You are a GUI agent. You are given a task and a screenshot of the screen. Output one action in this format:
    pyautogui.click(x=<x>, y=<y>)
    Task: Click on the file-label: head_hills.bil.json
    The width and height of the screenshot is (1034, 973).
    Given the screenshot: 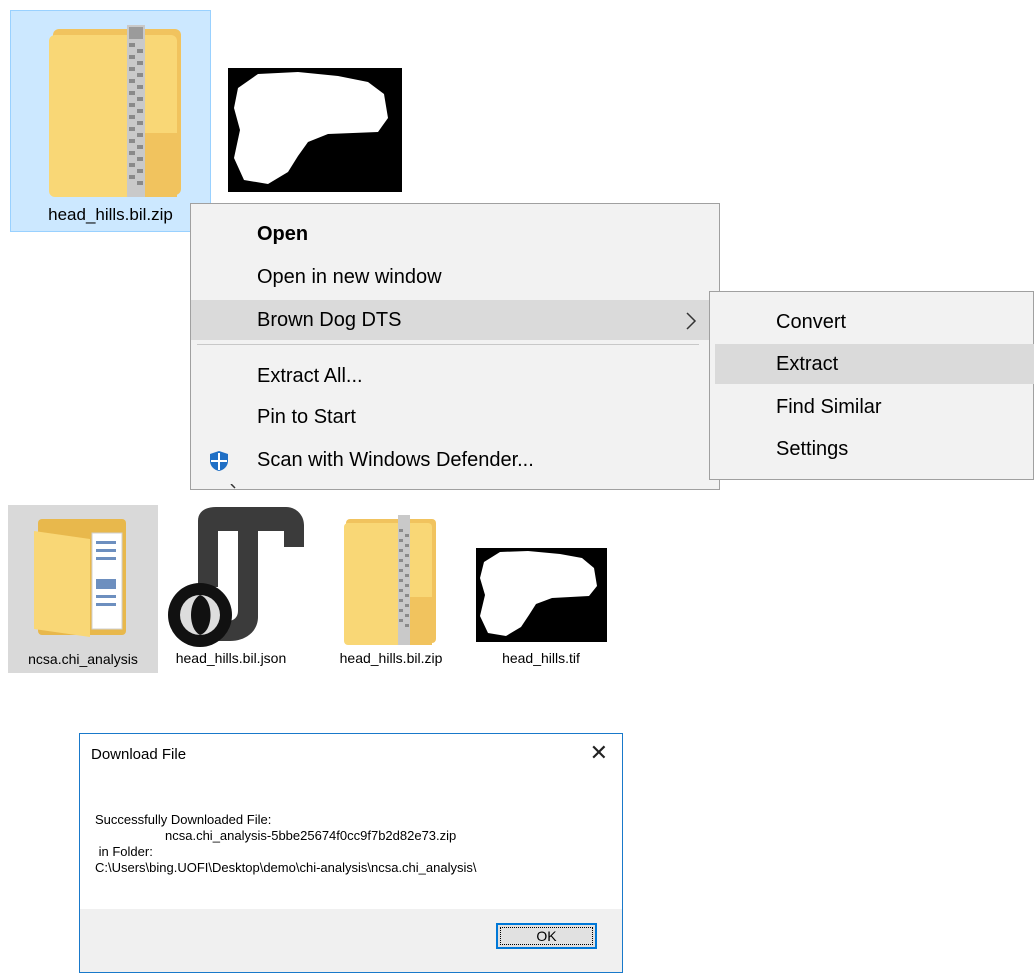 What is the action you would take?
    pyautogui.click(x=231, y=658)
    